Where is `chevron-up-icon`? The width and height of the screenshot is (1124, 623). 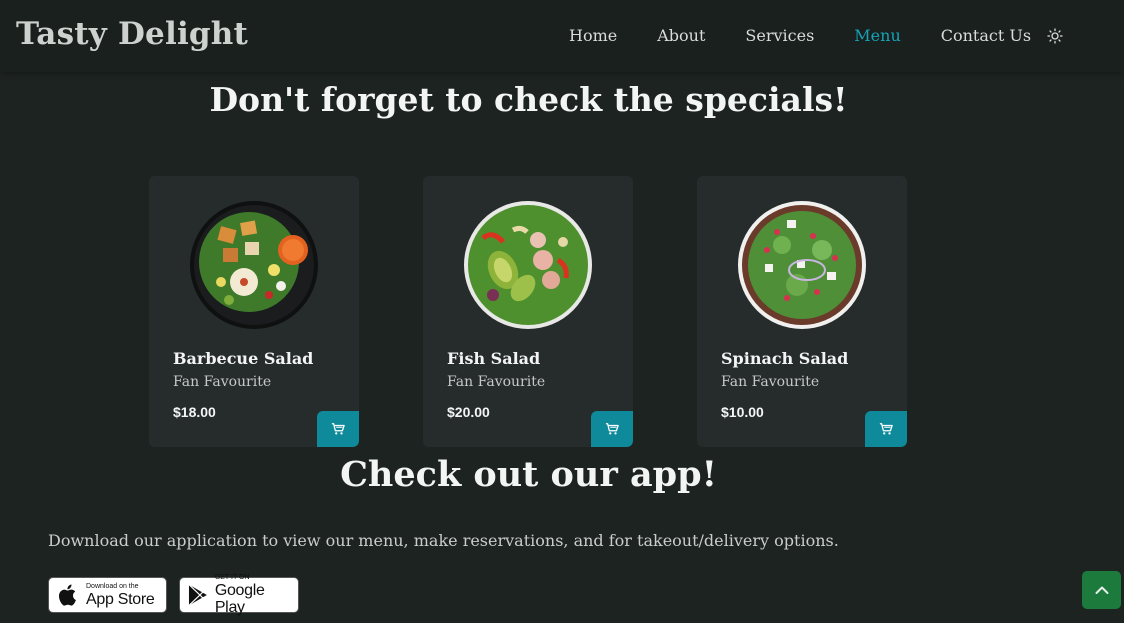 chevron-up-icon is located at coordinates (1101, 590).